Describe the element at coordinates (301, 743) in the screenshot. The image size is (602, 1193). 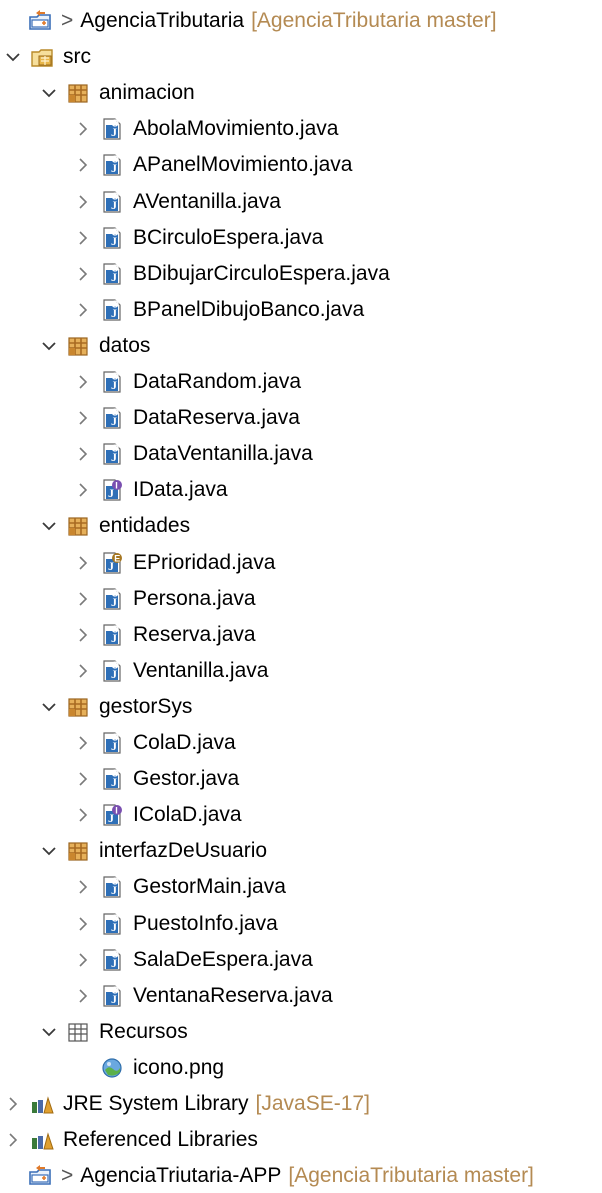
I see `tree-item-file: J ColaD.java` at that location.